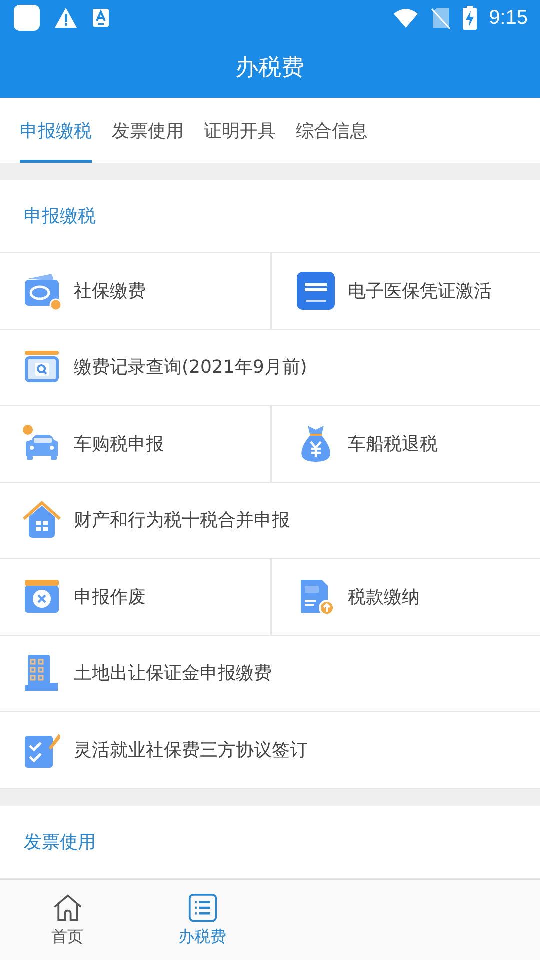 The image size is (540, 960). Describe the element at coordinates (203, 907) in the screenshot. I see `list-icon` at that location.